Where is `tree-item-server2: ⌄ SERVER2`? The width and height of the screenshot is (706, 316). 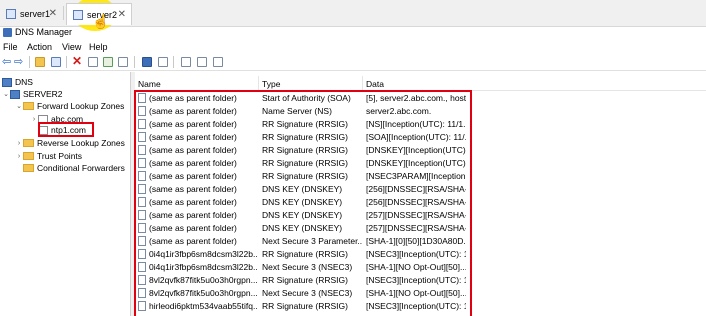
tree-item-server2: ⌄ SERVER2 is located at coordinates (32, 94).